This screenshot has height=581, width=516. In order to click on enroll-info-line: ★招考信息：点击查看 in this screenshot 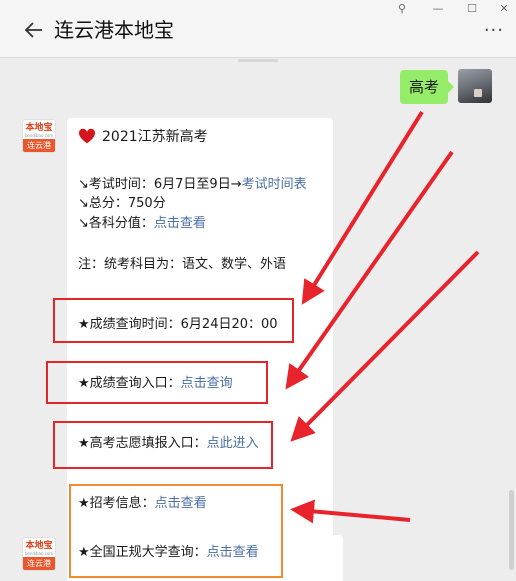, I will do `click(142, 503)`.